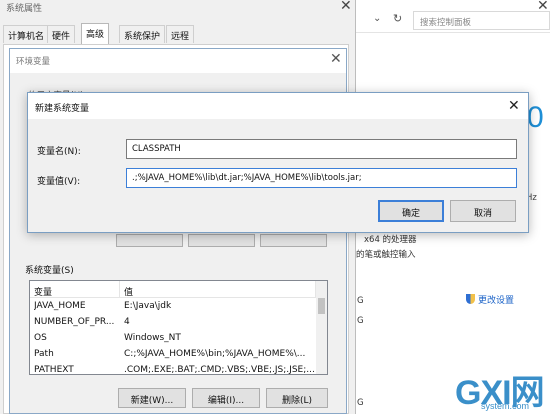  What do you see at coordinates (386, 255) in the screenshot?
I see `pen-touch-text: 的笔或触控输入` at bounding box center [386, 255].